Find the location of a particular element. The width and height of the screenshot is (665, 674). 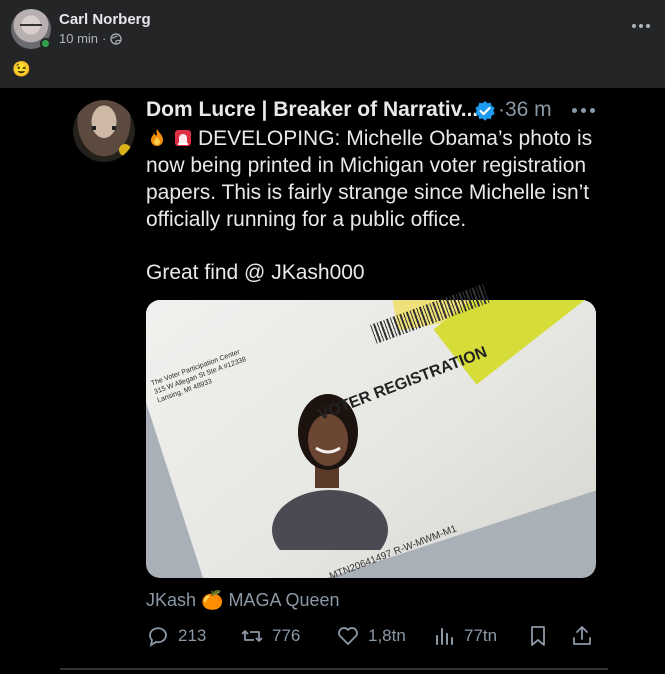

share-action is located at coordinates (582, 636).